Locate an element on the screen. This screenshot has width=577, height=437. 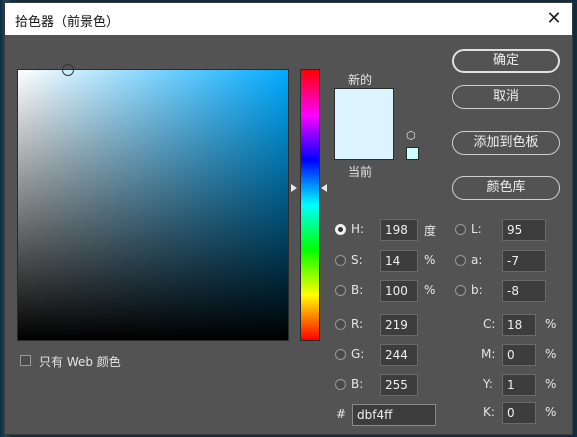
lab-b-label: b: is located at coordinates (477, 290).